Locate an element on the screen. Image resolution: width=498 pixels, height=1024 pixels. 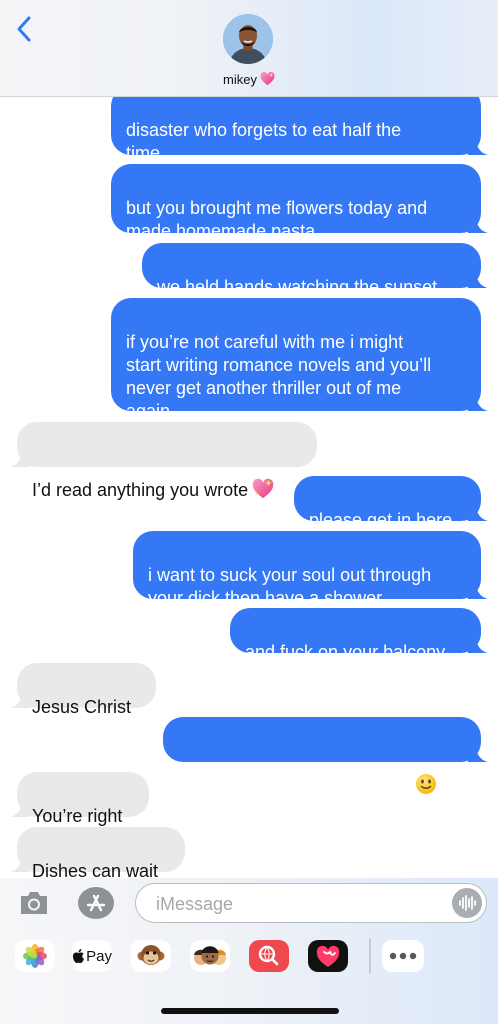
message-text: You’re right is located at coordinates (77, 816).